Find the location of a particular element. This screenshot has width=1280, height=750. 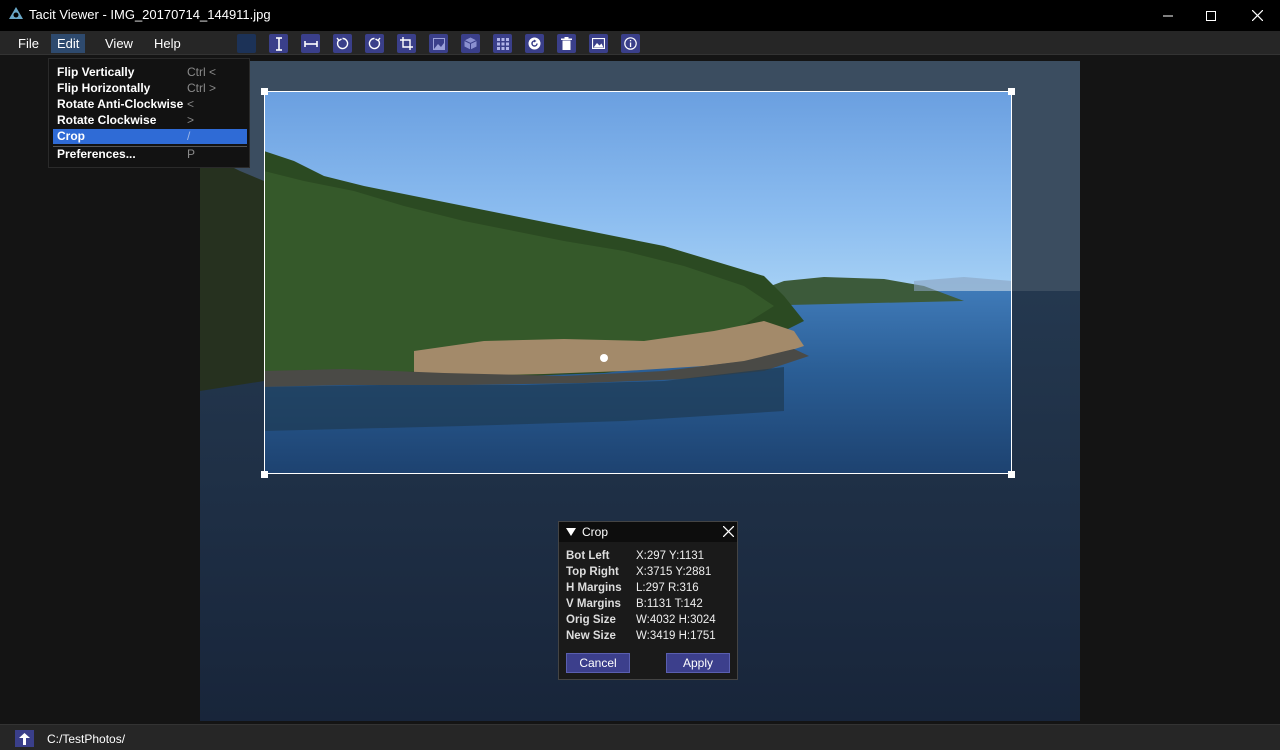

grid-icon is located at coordinates (502, 43).